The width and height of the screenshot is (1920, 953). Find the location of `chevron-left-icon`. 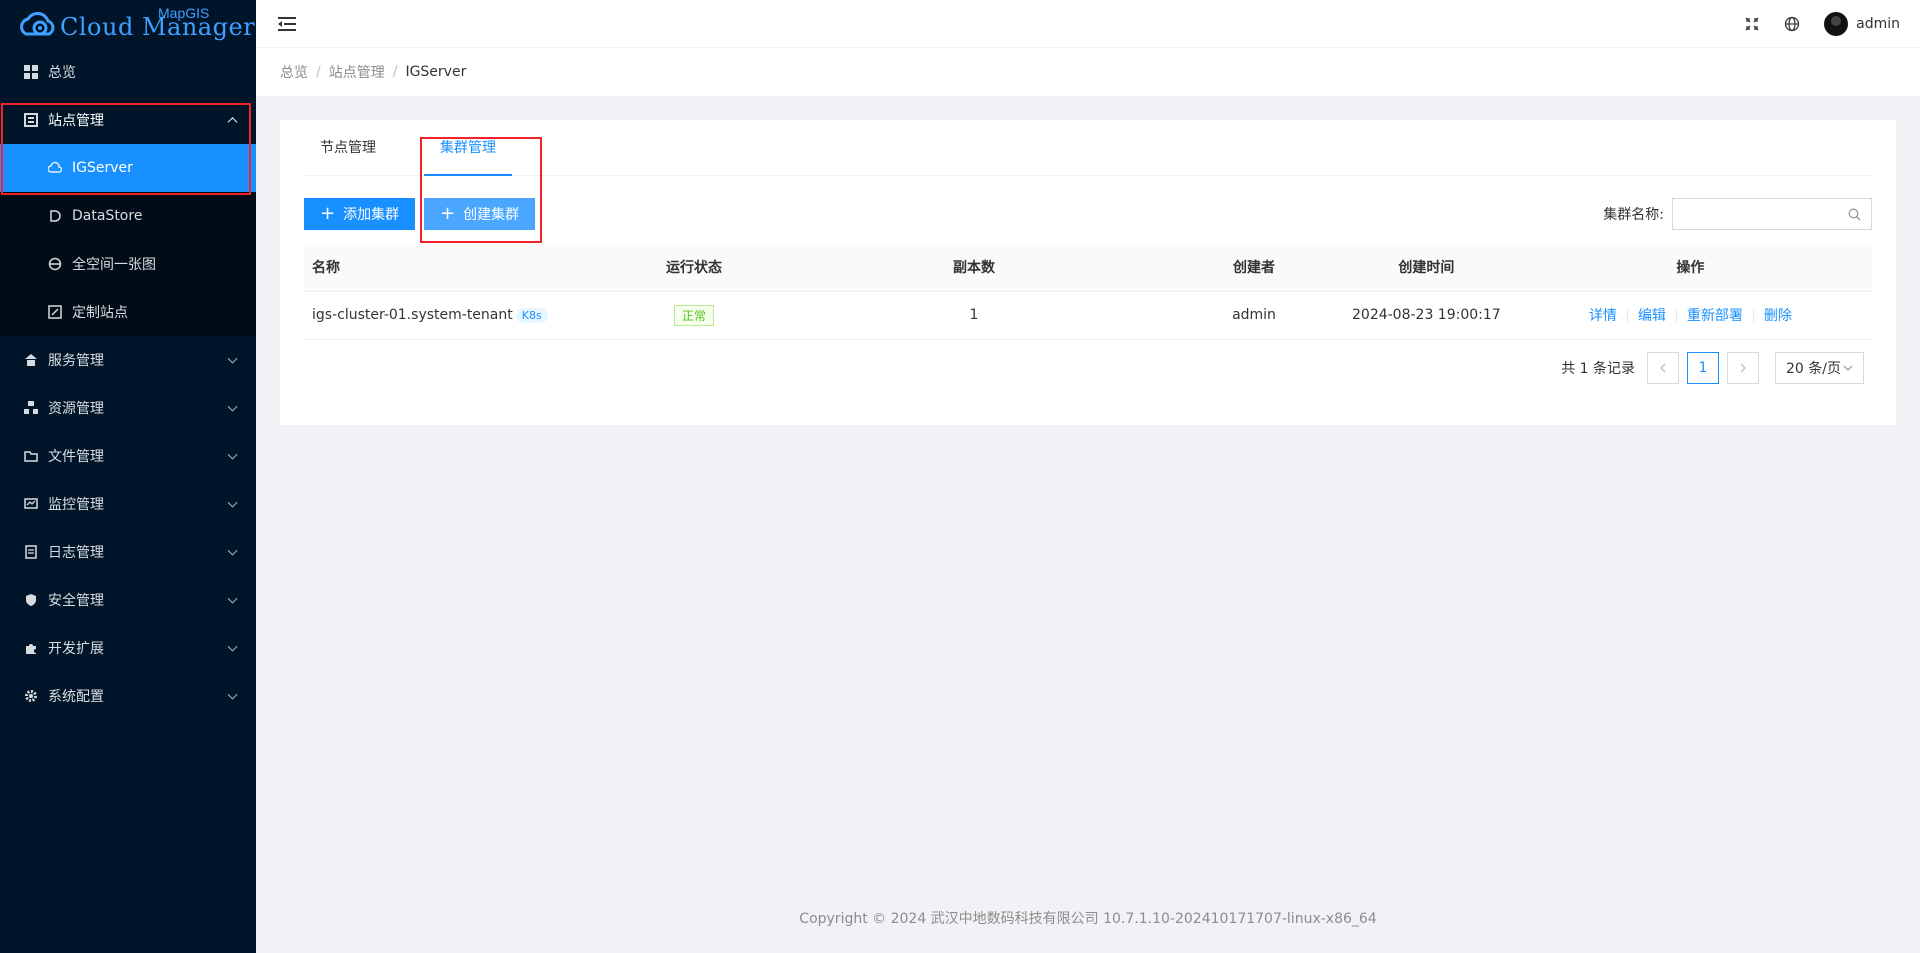

chevron-left-icon is located at coordinates (1663, 368).